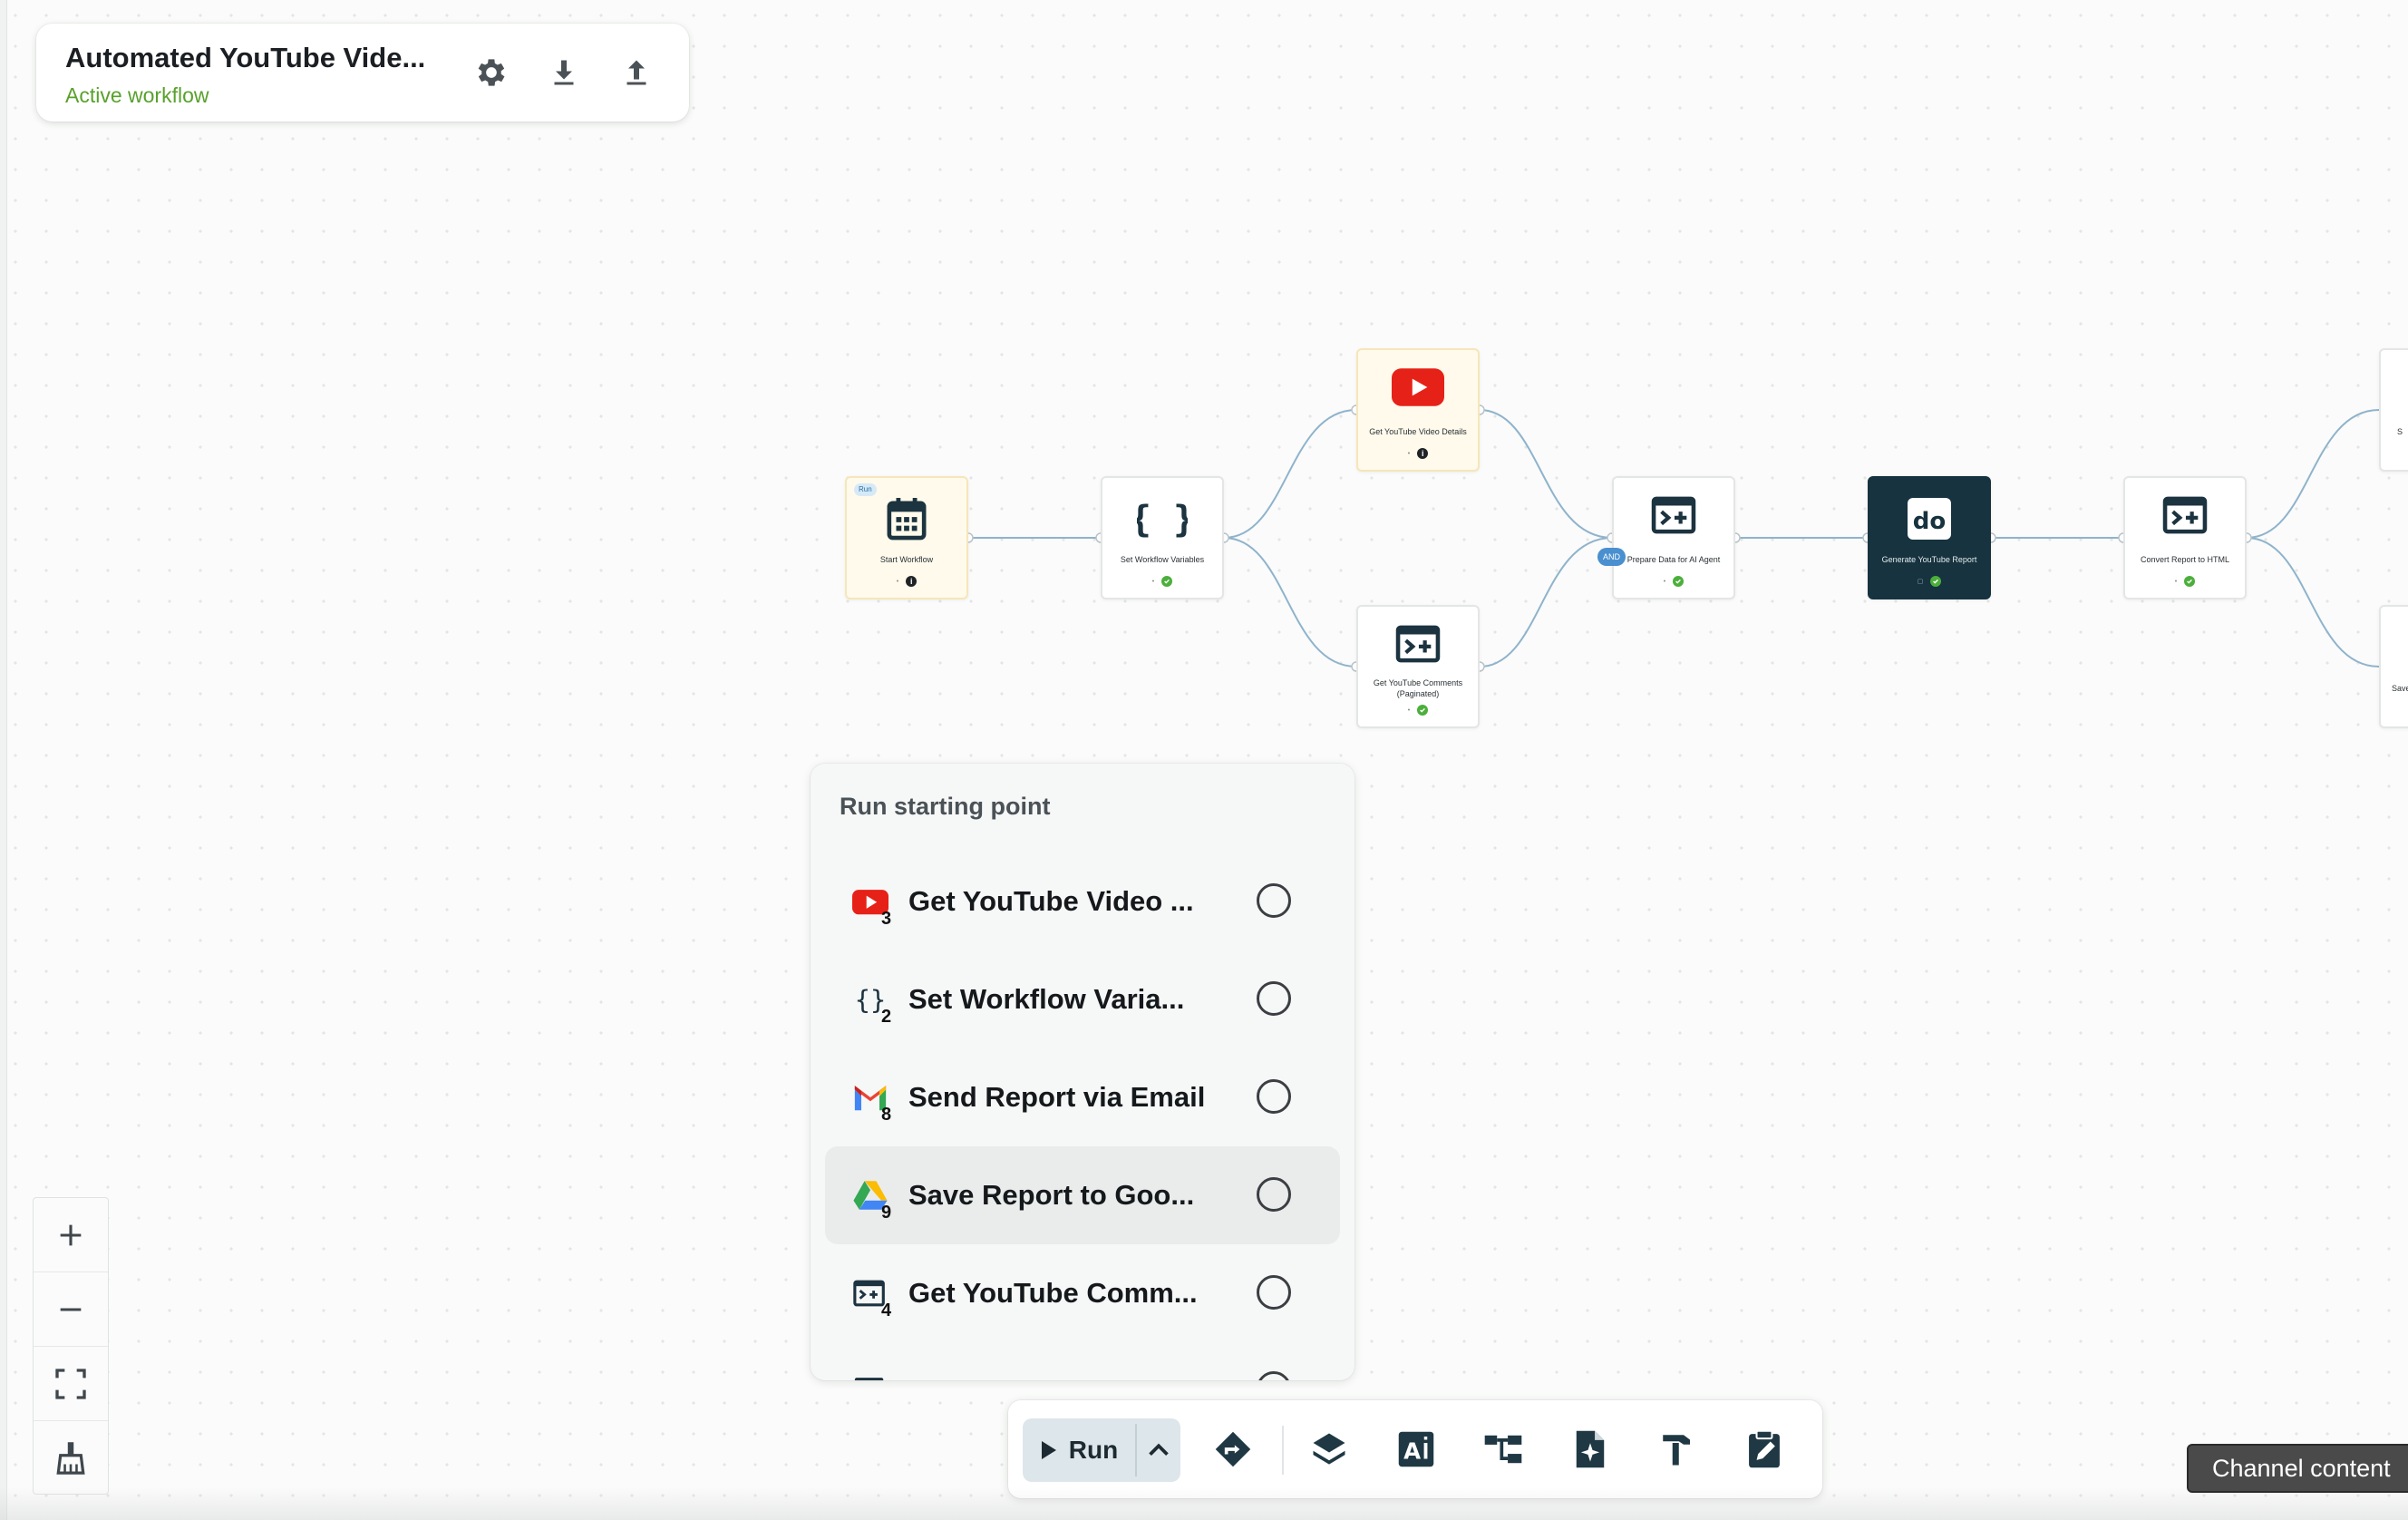 The height and width of the screenshot is (1520, 2408). Describe the element at coordinates (1283, 1450) in the screenshot. I see `toolbar-divider` at that location.